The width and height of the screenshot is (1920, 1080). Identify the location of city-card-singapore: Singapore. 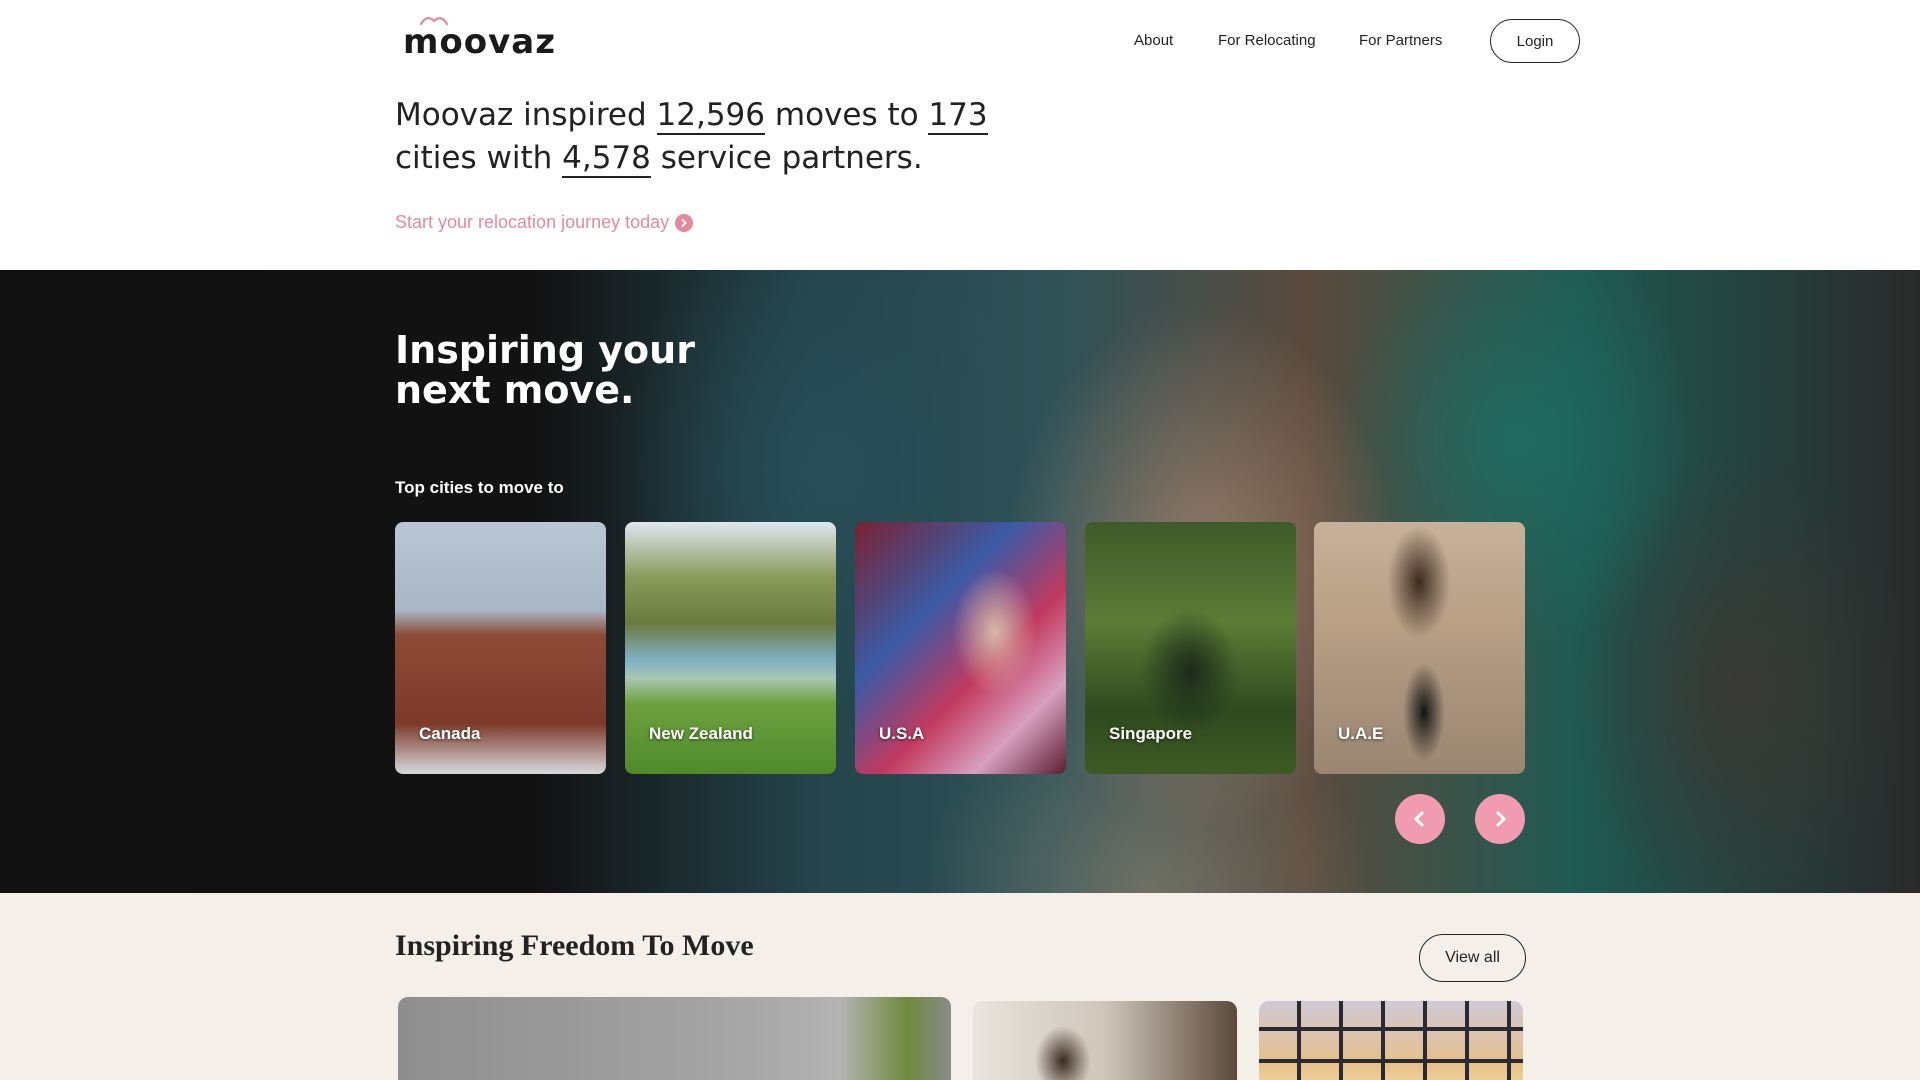
(1190, 648).